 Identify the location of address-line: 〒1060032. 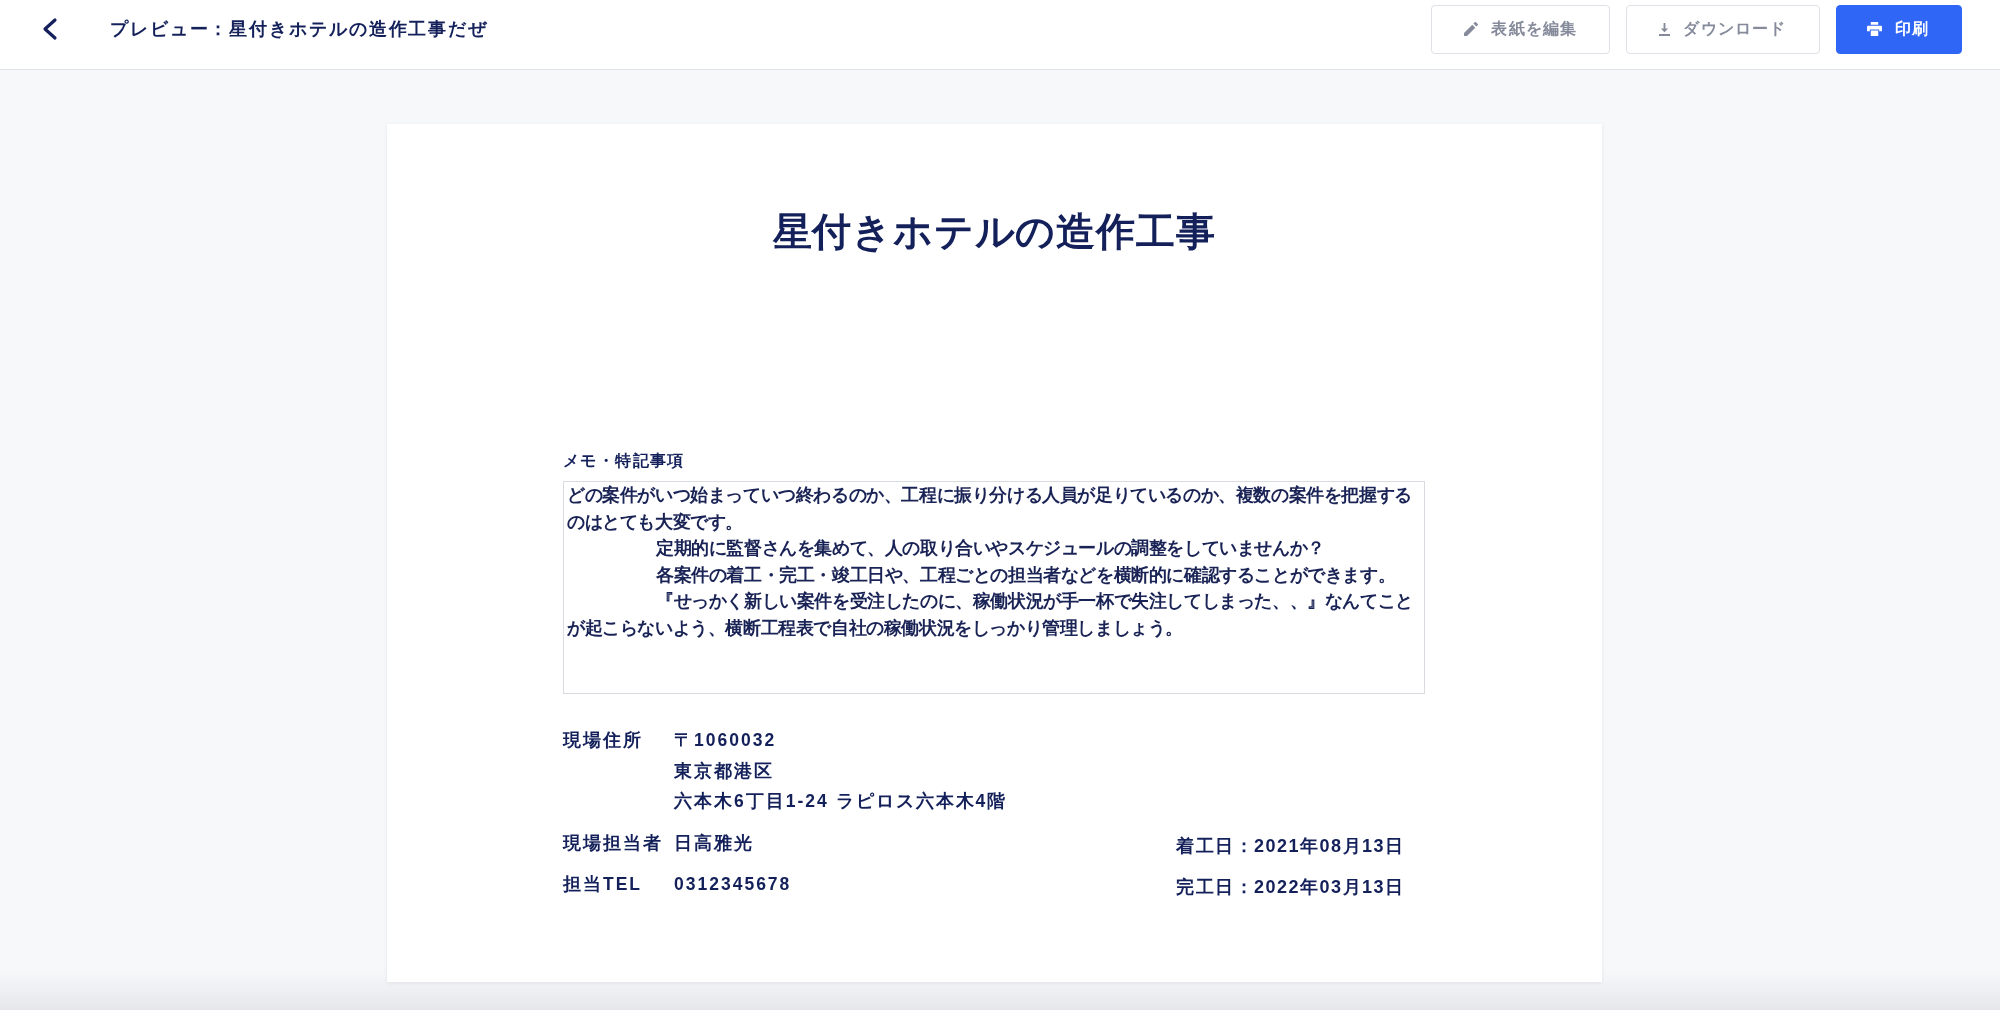
(726, 740).